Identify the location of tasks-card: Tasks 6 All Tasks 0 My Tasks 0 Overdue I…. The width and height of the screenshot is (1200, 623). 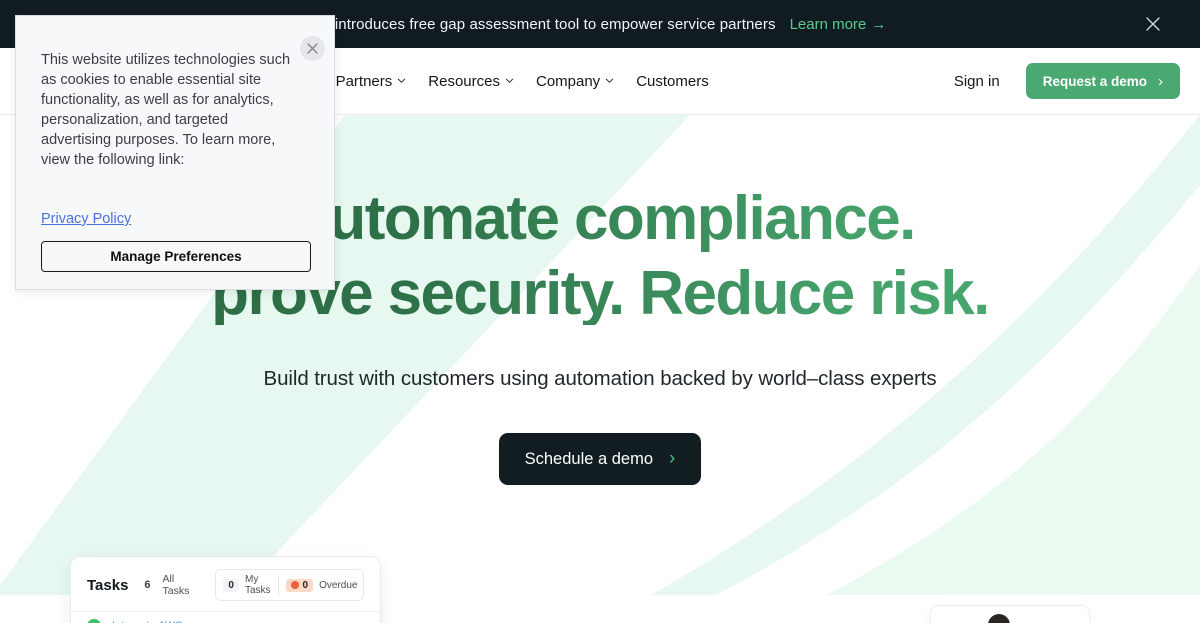
(225, 589).